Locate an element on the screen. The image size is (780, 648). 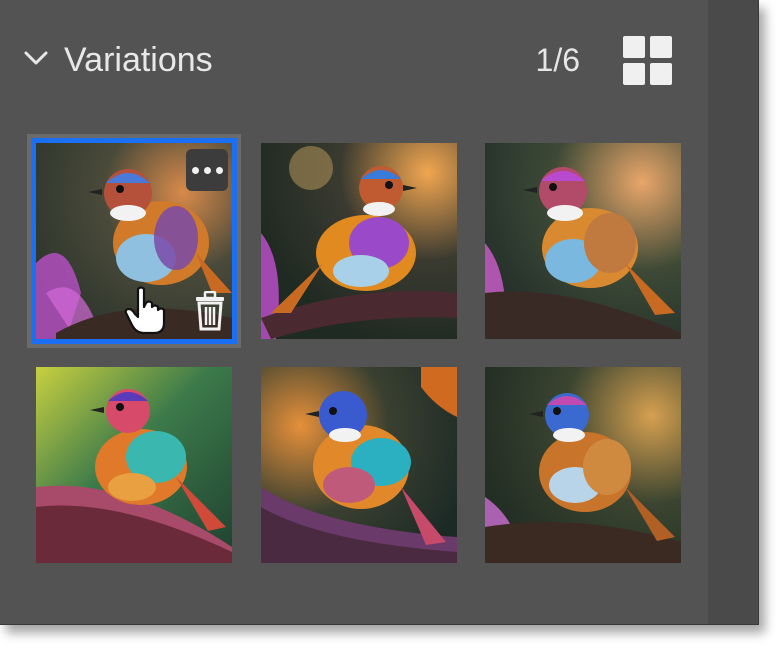
more-options-button is located at coordinates (207, 170).